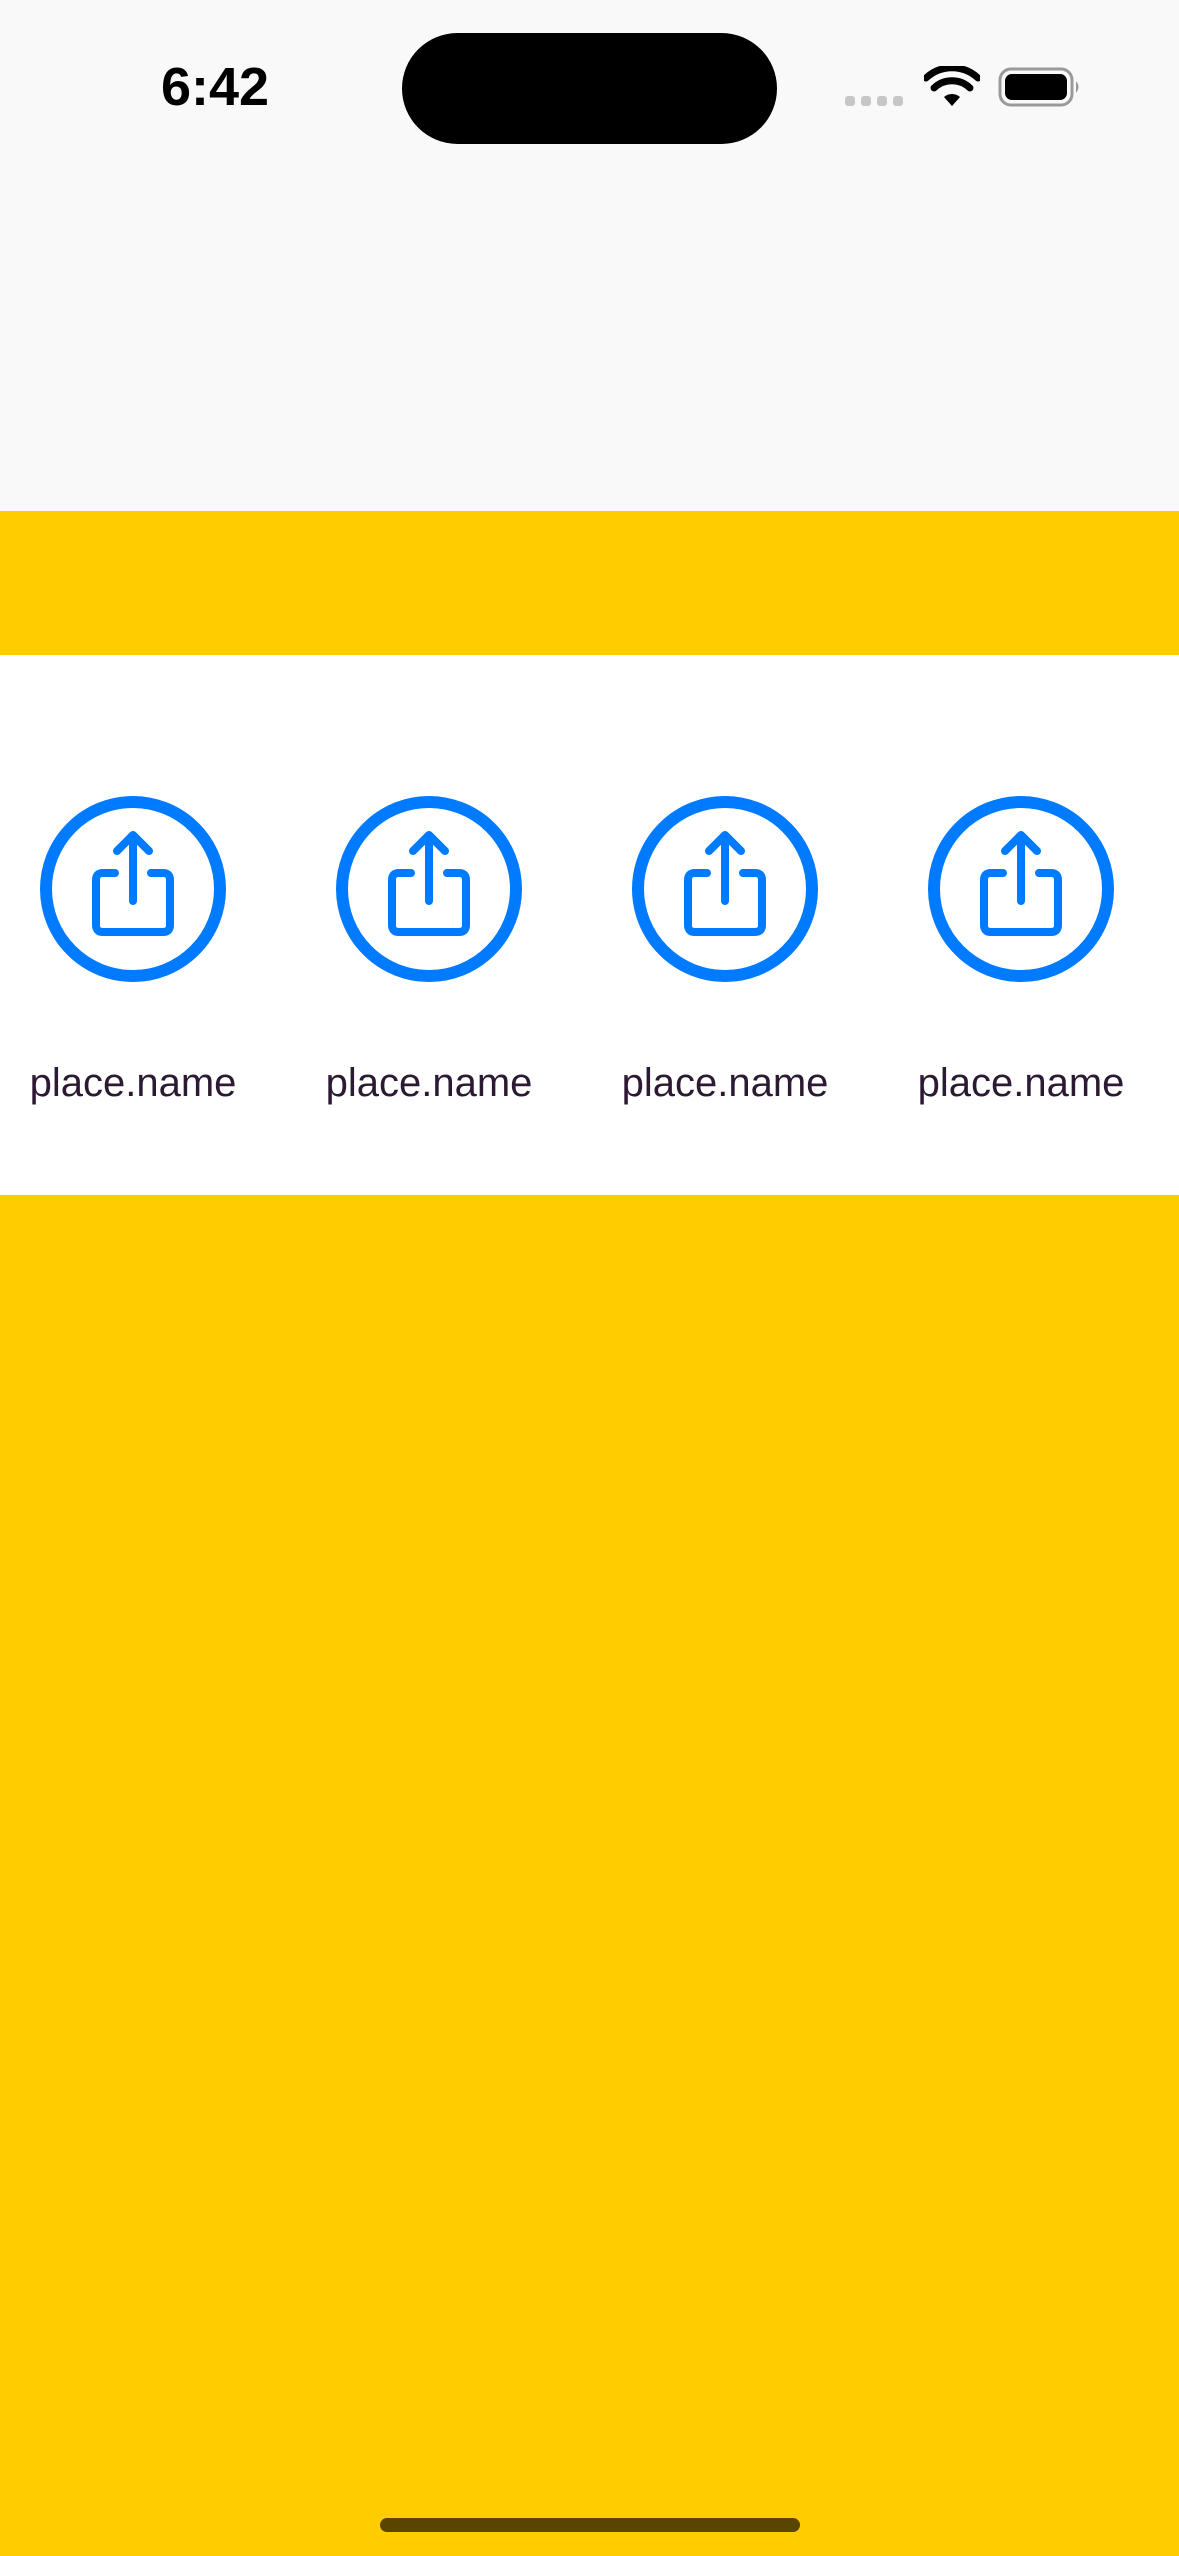 This screenshot has height=2556, width=1179. What do you see at coordinates (952, 86) in the screenshot?
I see `wifi-icon` at bounding box center [952, 86].